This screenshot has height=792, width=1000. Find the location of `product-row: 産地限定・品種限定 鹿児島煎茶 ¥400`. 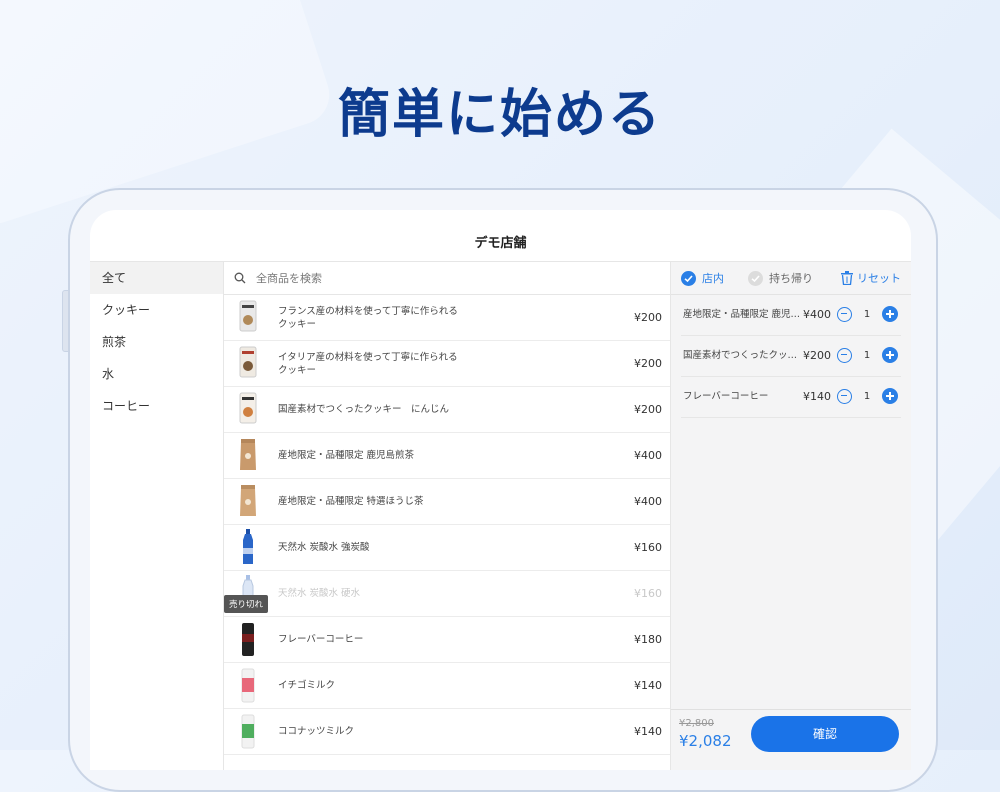

product-row: 産地限定・品種限定 鹿児島煎茶 ¥400 is located at coordinates (447, 456).